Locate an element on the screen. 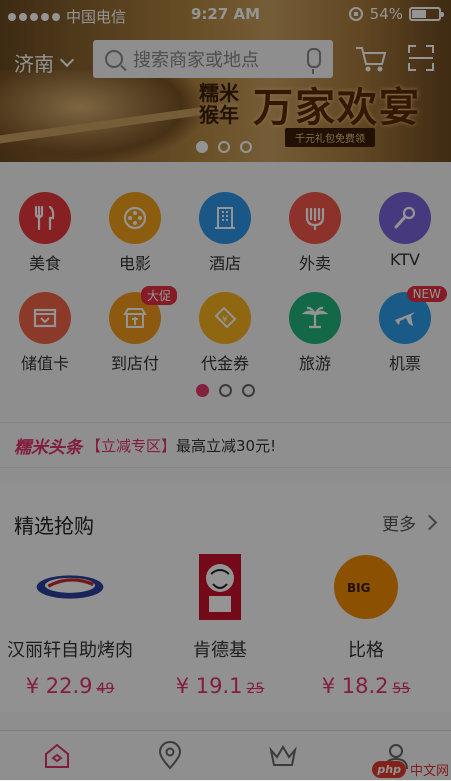 This screenshot has width=451, height=781. category-ktv: KTV is located at coordinates (405, 230).